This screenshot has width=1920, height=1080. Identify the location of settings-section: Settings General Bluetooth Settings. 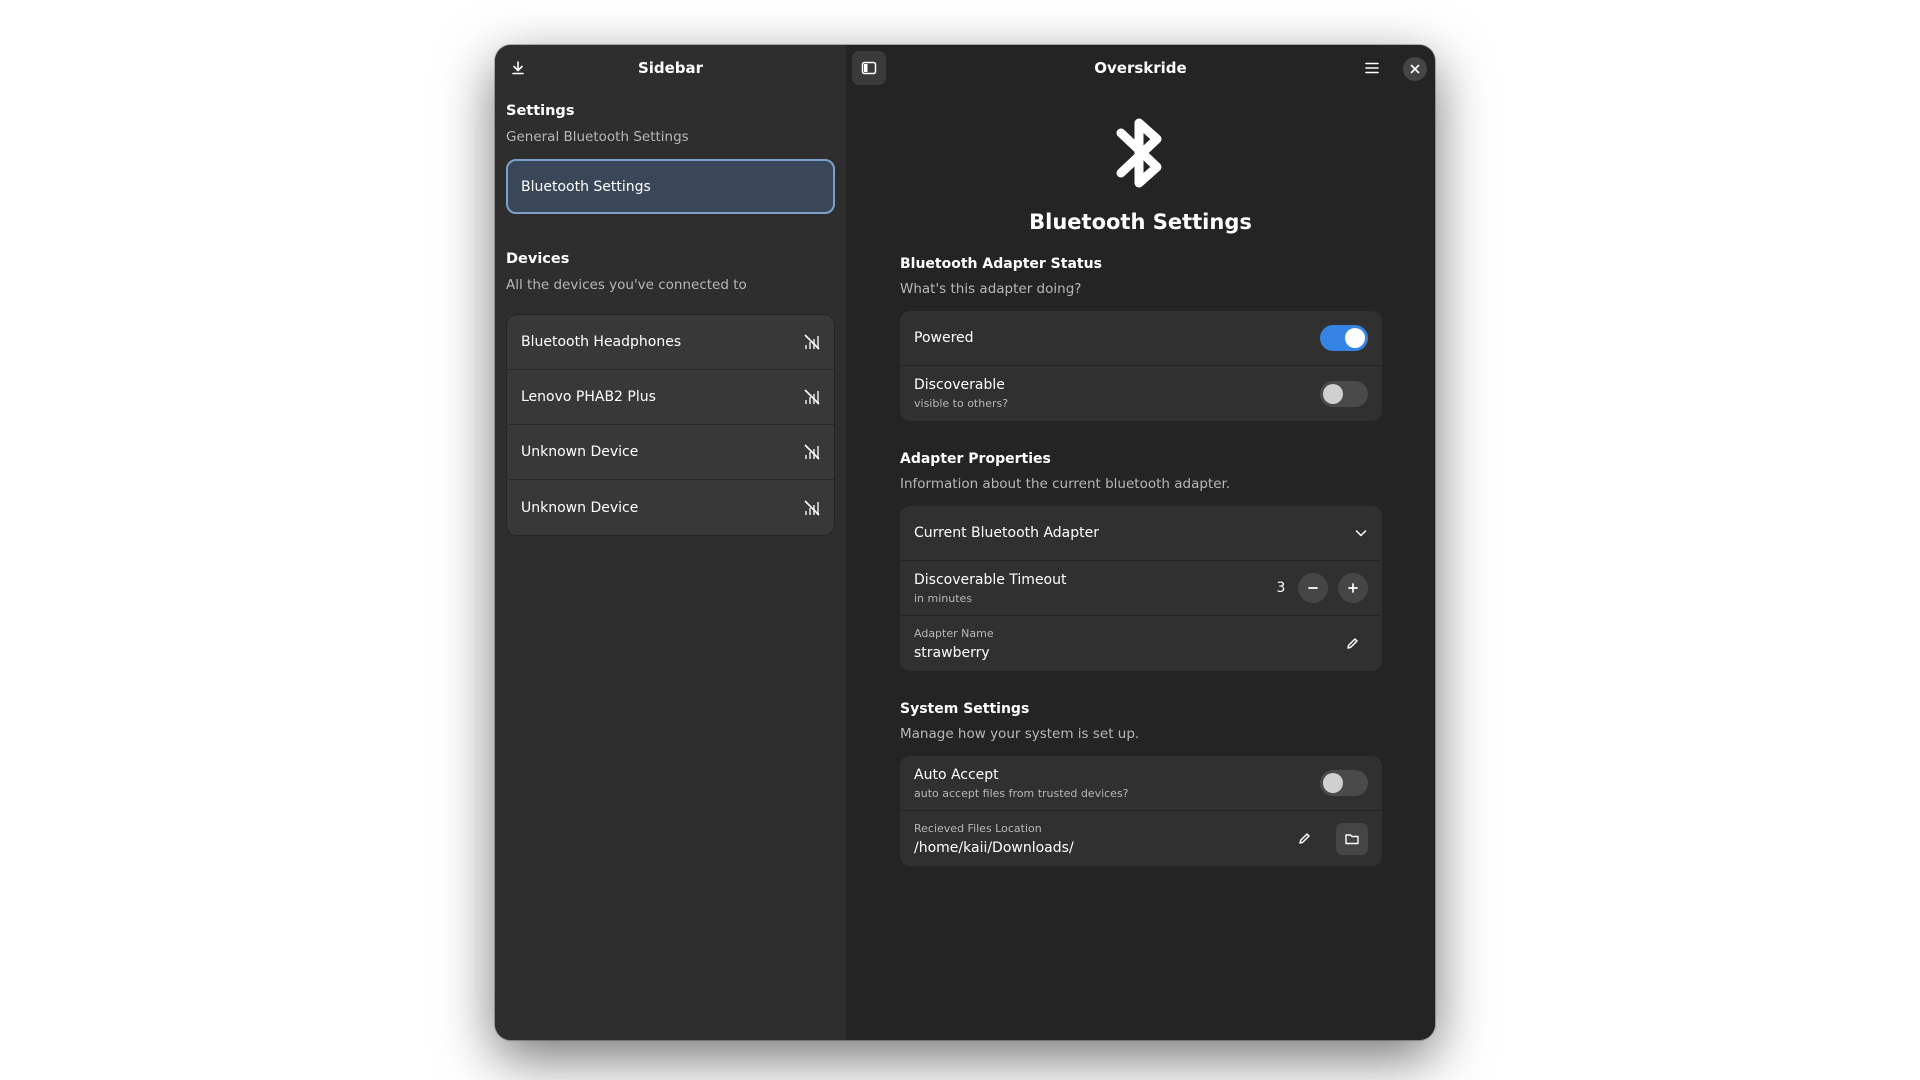
(670, 124).